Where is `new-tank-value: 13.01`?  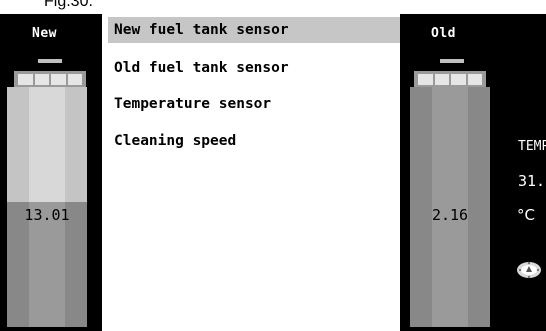 new-tank-value: 13.01 is located at coordinates (47, 215).